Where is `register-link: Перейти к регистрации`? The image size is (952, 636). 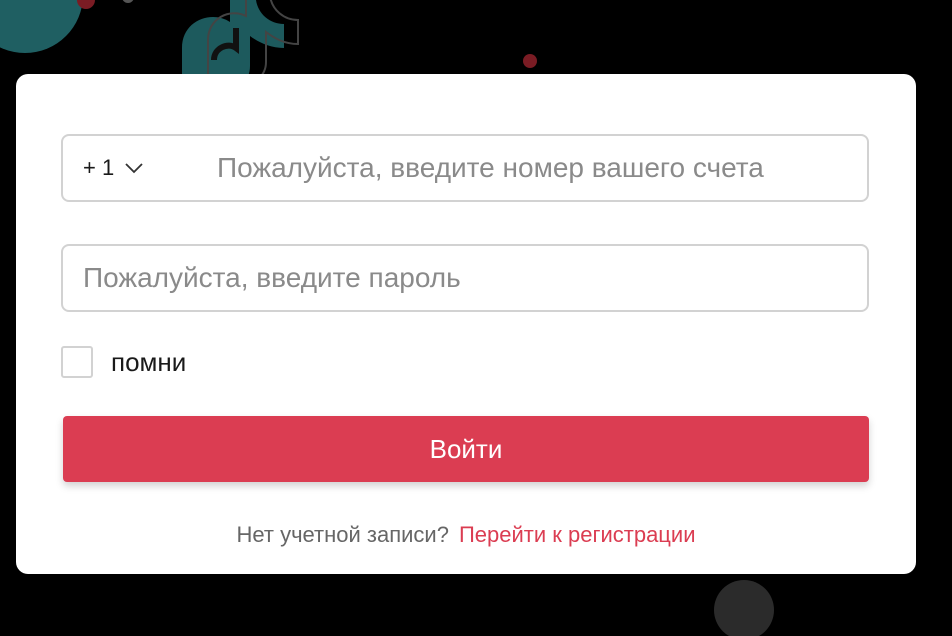
register-link: Перейти к регистрации is located at coordinates (577, 534).